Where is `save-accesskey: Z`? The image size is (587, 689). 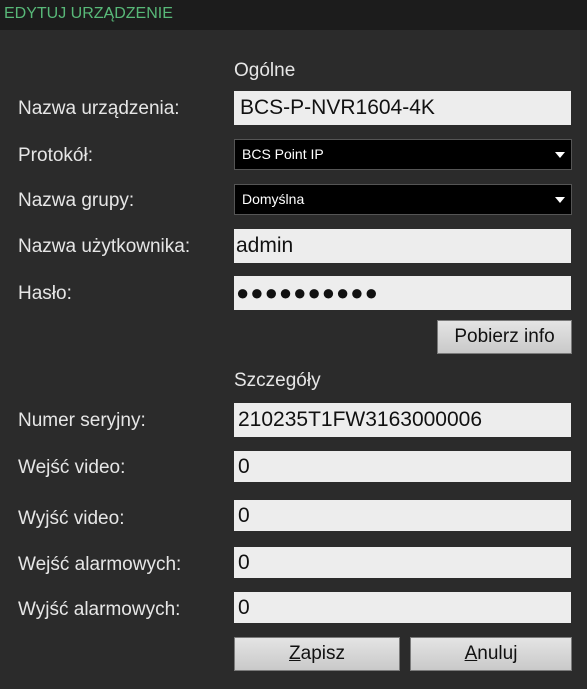 save-accesskey: Z is located at coordinates (295, 653).